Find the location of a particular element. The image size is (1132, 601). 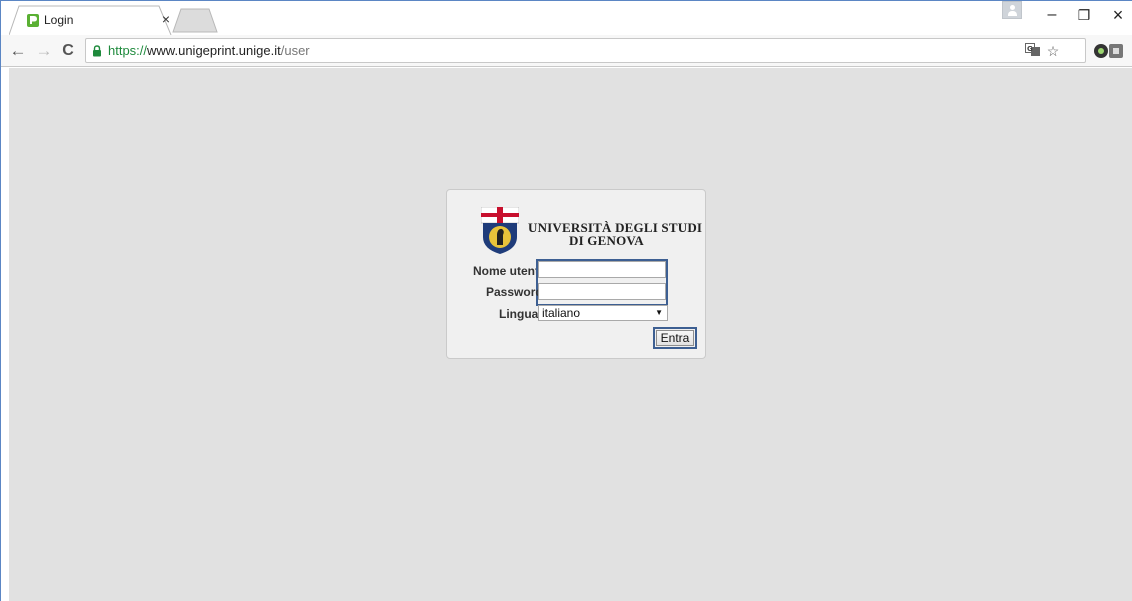

password-label: Password is located at coordinates (514, 292).